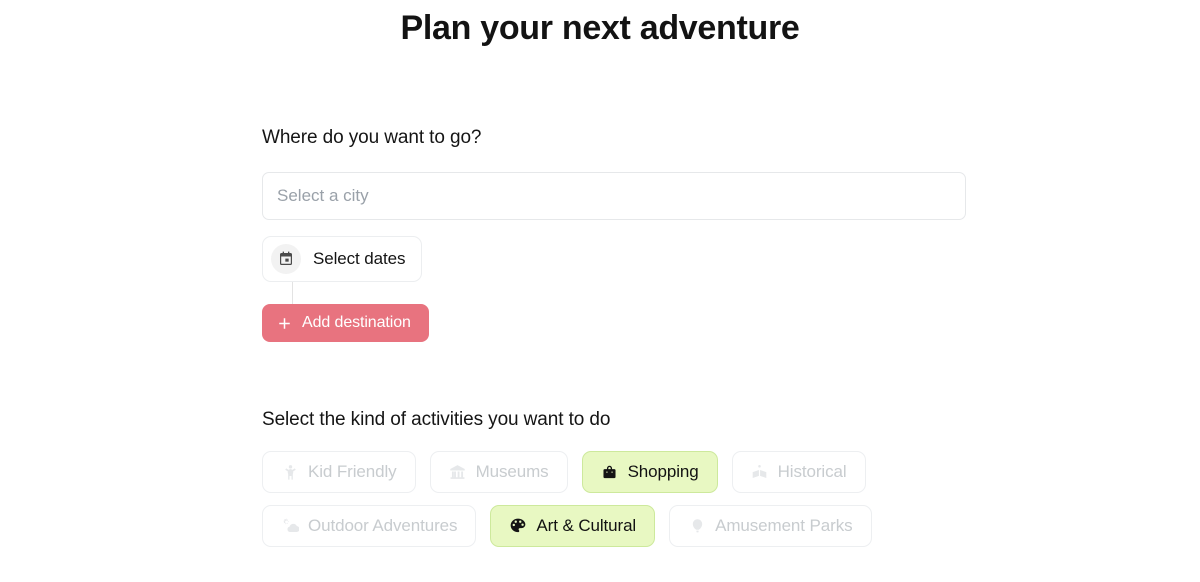  What do you see at coordinates (352, 471) in the screenshot?
I see `activity-chip-label: Kid Friendly` at bounding box center [352, 471].